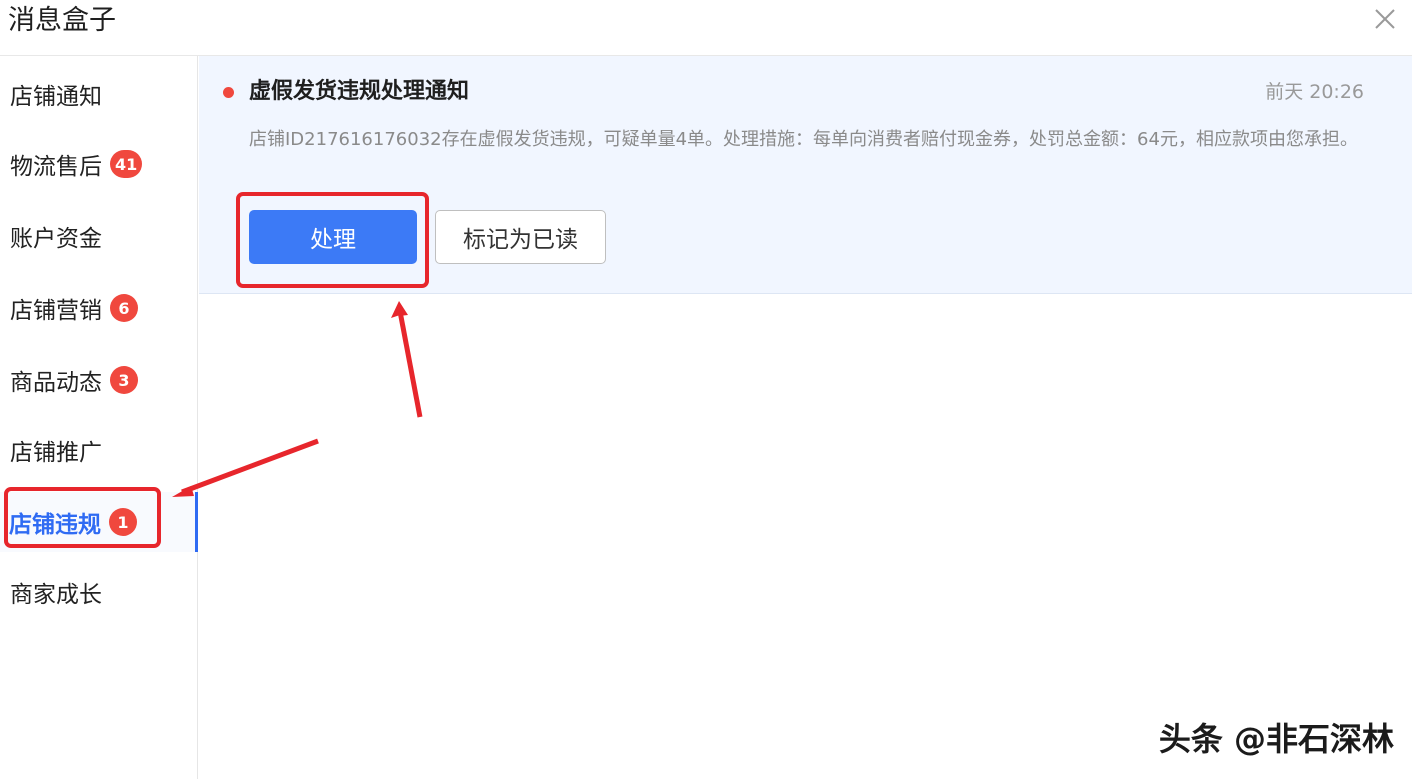  What do you see at coordinates (56, 453) in the screenshot?
I see `sidebar-item-label: 店铺推广` at bounding box center [56, 453].